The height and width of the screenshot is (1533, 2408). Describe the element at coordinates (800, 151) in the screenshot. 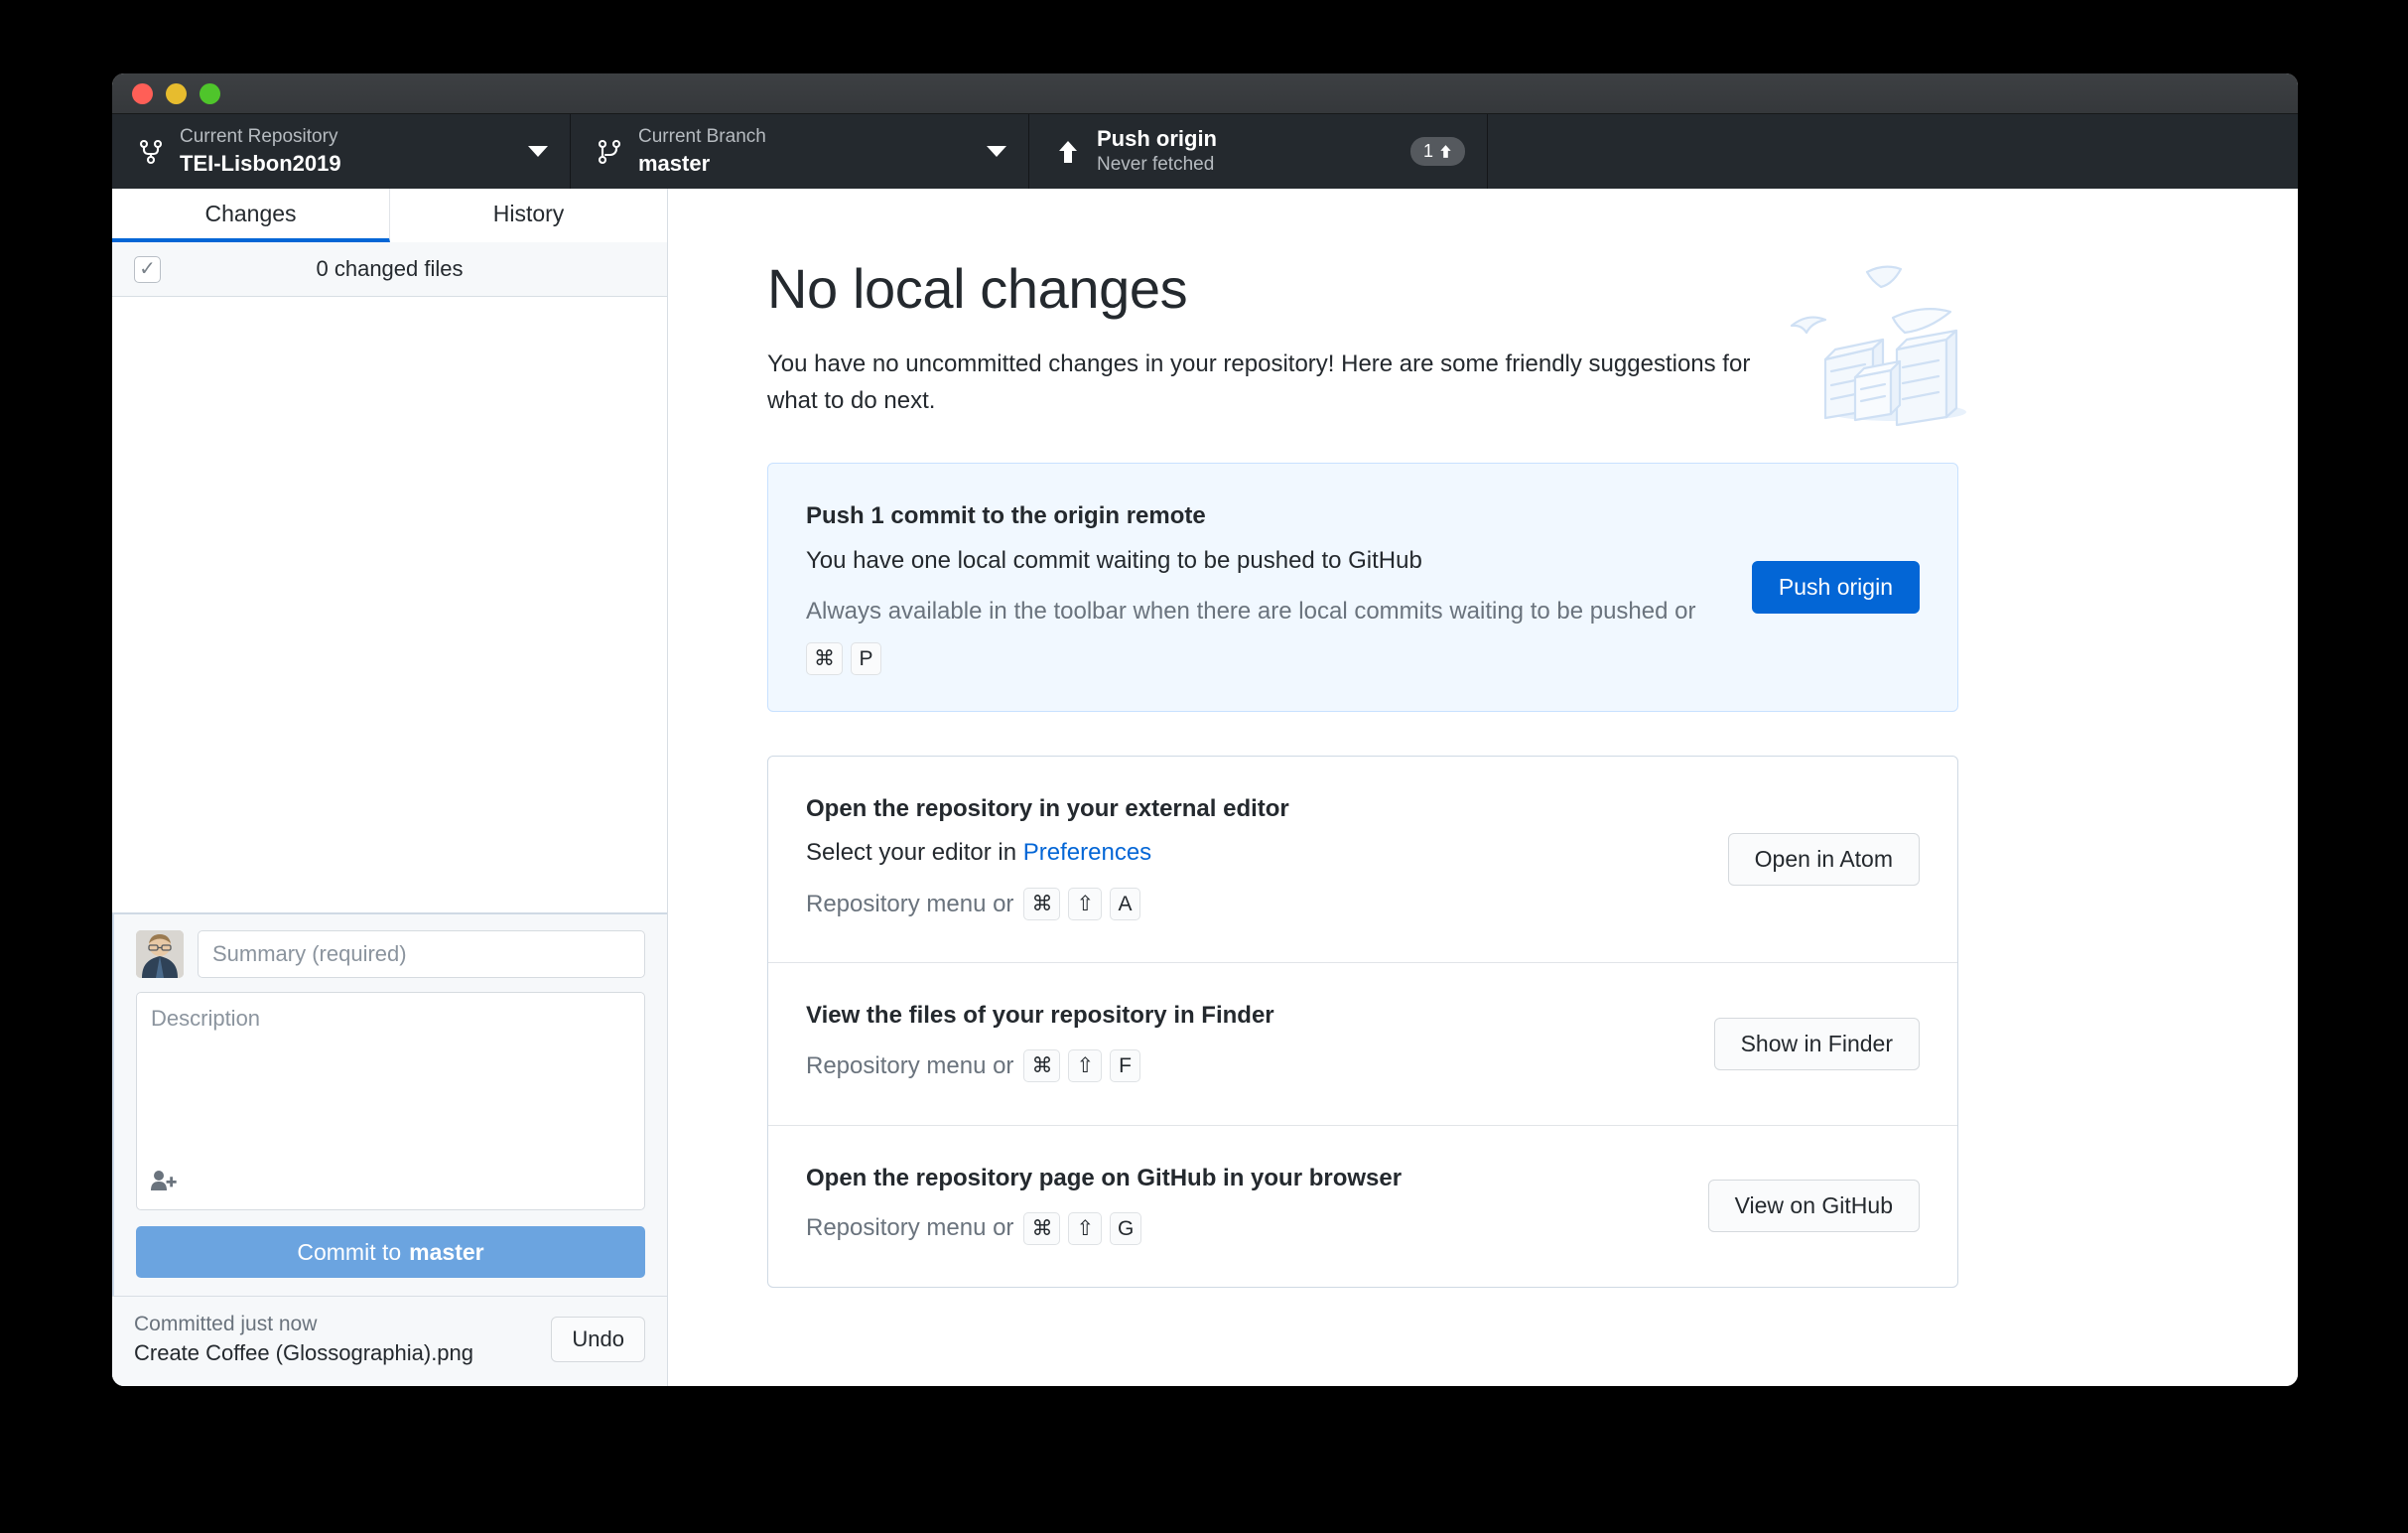

I see `current-branch-dropdown: Current Branch master` at that location.